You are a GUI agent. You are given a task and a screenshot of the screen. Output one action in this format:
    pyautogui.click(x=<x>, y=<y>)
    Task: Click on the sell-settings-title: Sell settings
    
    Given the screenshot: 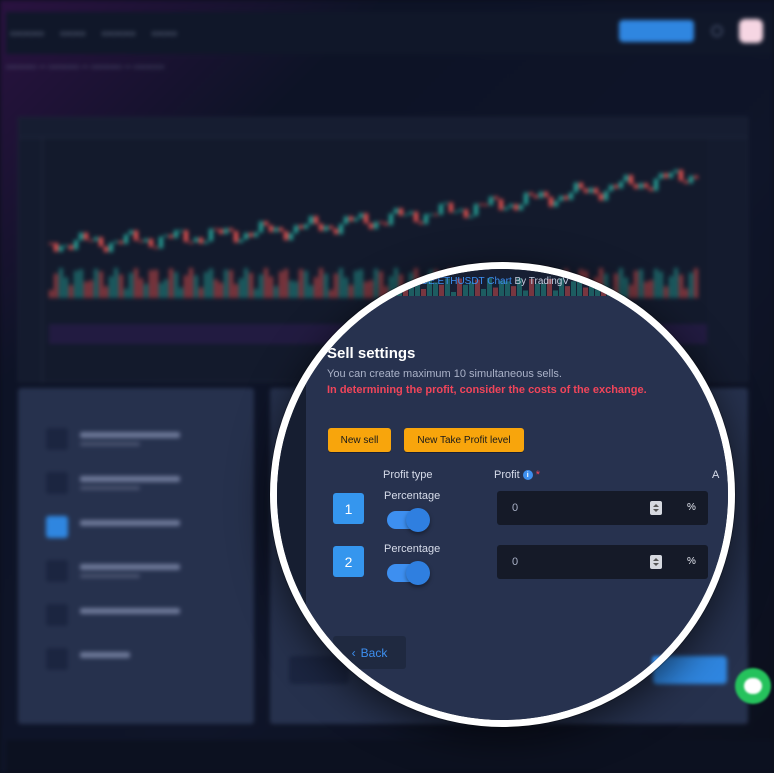 What is the action you would take?
    pyautogui.click(x=371, y=353)
    